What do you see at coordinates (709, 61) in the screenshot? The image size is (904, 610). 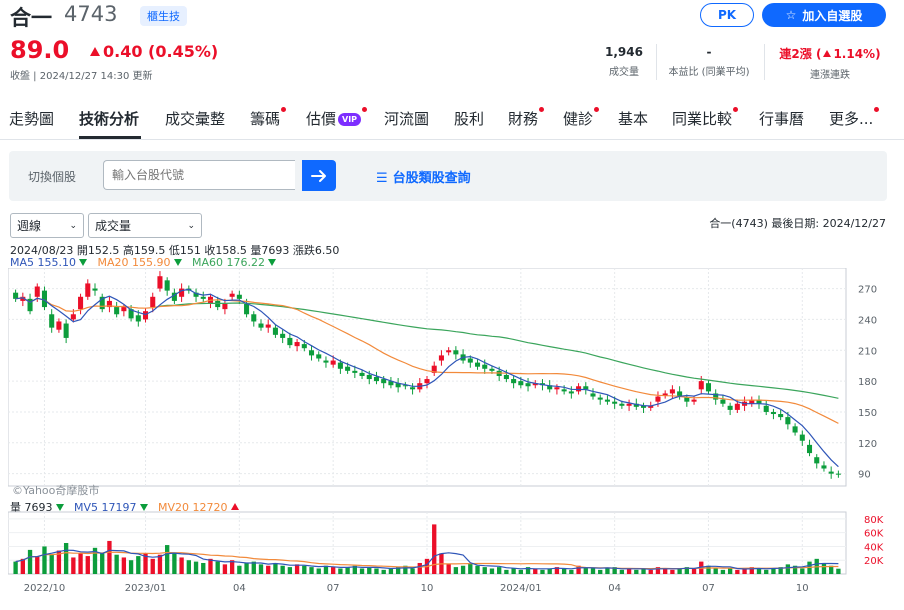 I see `stat-pe: - 本益比 (同業平均)` at bounding box center [709, 61].